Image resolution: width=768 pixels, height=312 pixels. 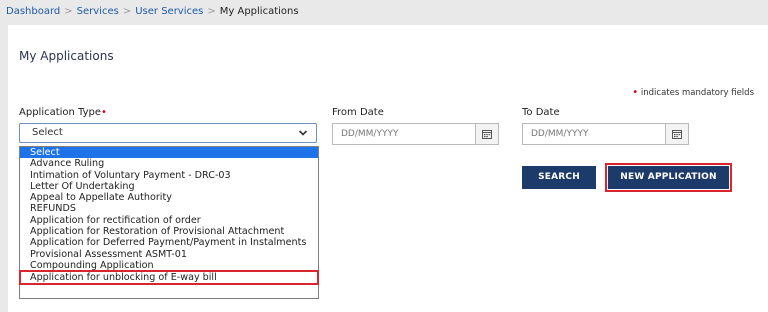 I want to click on dropdown-option-asmt-01: Provisional Assessment ASMT-01, so click(x=169, y=254).